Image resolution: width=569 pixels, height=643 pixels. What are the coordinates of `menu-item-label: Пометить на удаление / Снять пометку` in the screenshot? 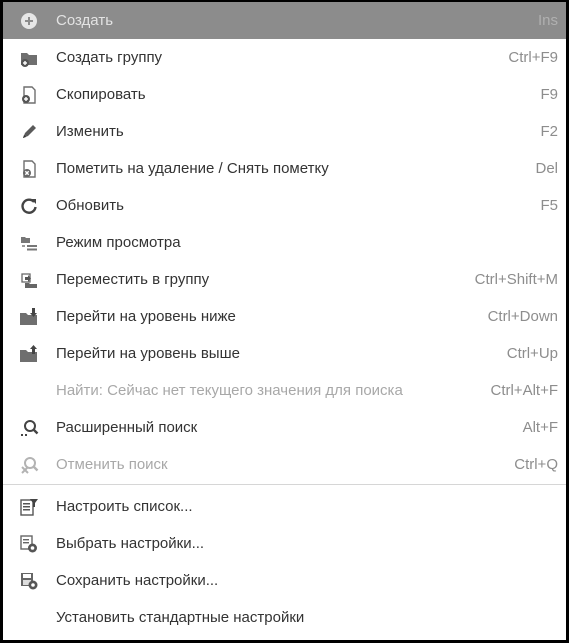 It's located at (192, 168).